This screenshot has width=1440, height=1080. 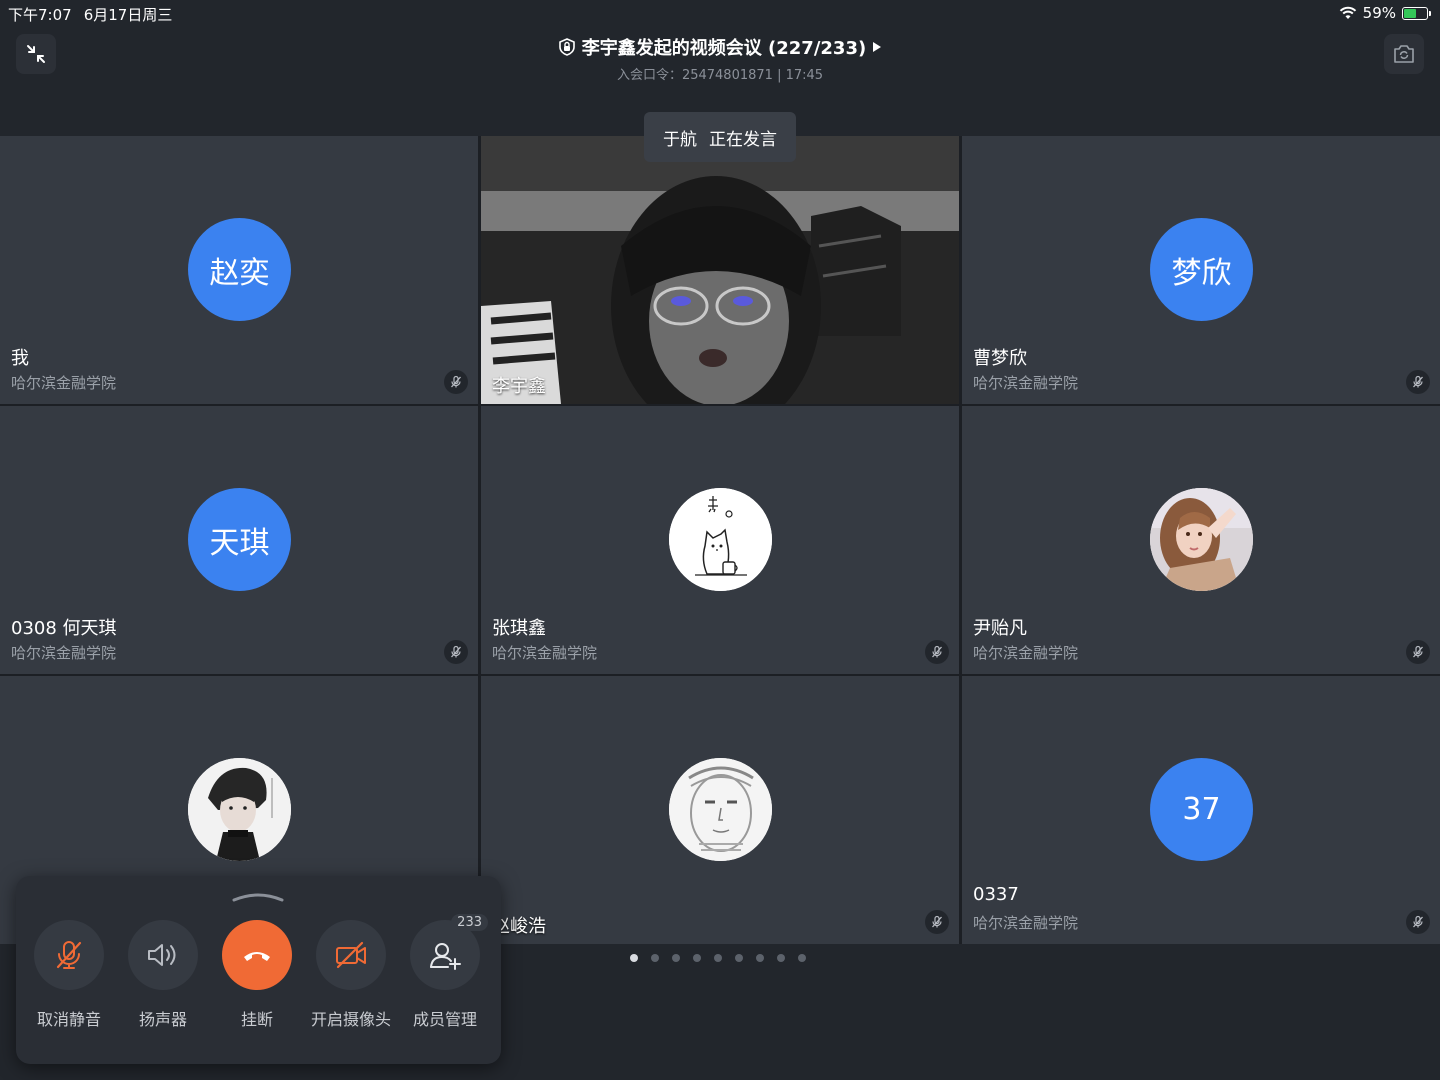 What do you see at coordinates (519, 386) in the screenshot?
I see `participant-name: 李宇鑫` at bounding box center [519, 386].